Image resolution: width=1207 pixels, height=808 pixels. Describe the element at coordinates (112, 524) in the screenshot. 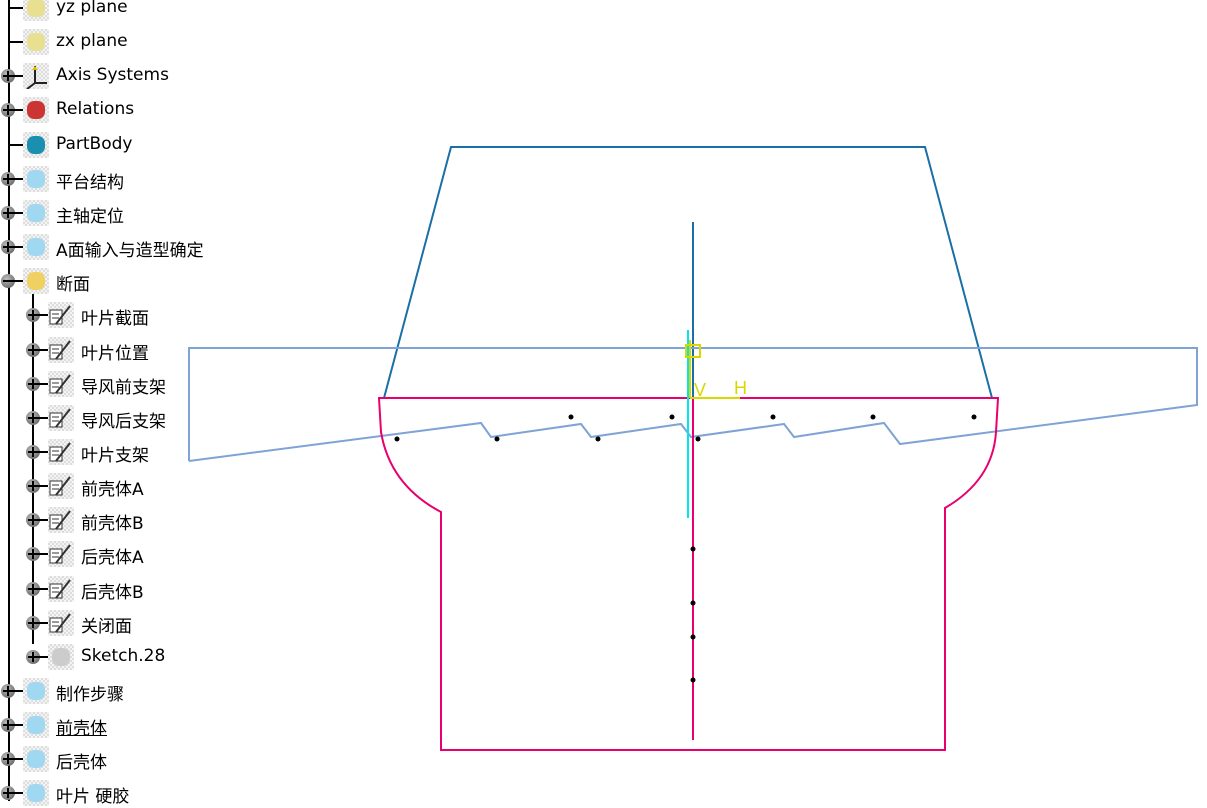

I see `tree-item-label: 前壳体B` at that location.